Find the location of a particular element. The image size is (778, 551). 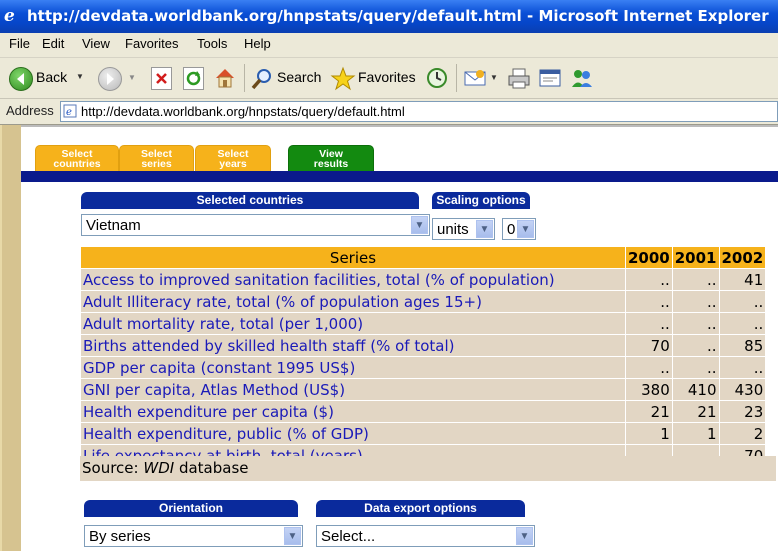

tab-line2: countries is located at coordinates (77, 164).